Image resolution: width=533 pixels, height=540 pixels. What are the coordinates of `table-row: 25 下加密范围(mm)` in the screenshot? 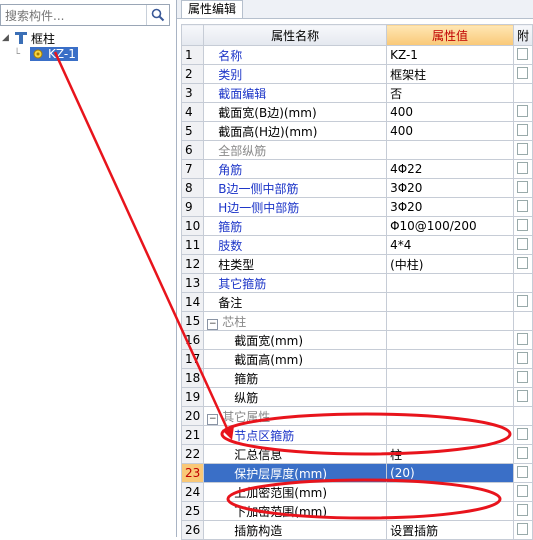 It's located at (356, 511).